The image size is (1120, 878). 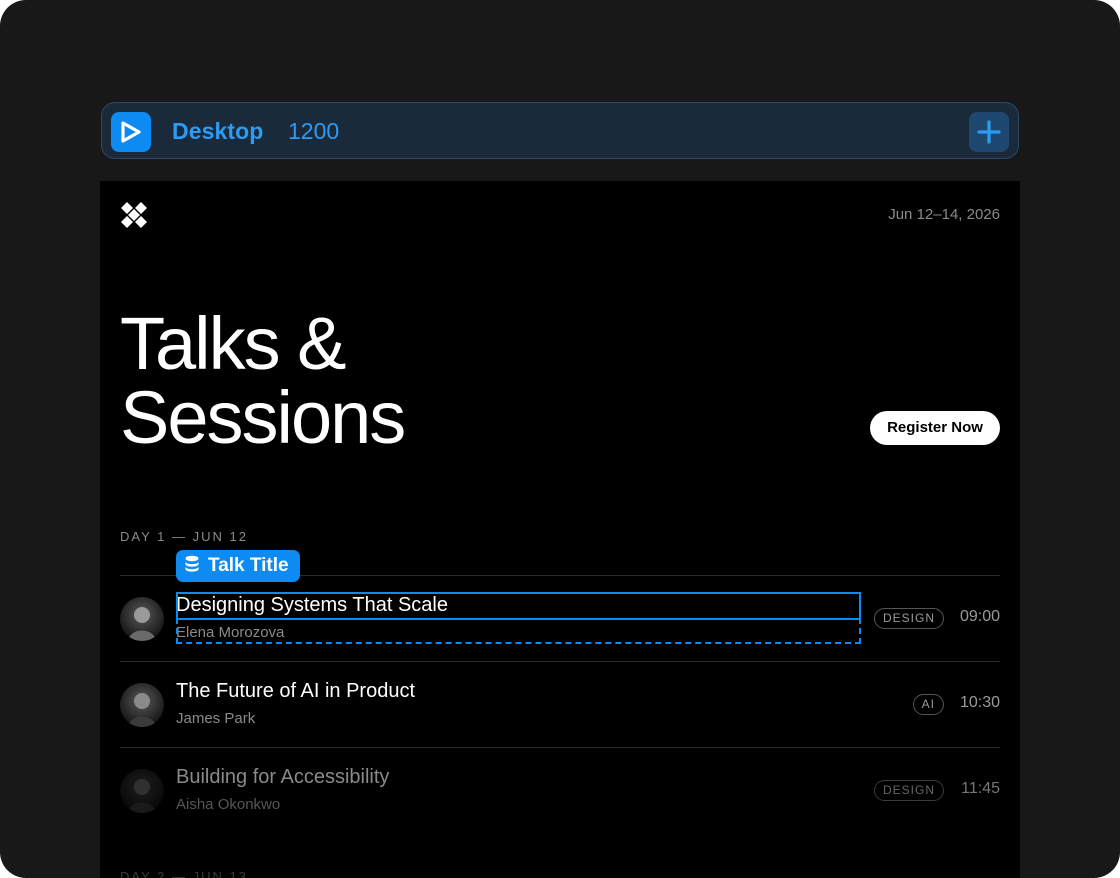 I want to click on day-2-heading: DAY 2 — JUN 13, so click(x=184, y=873).